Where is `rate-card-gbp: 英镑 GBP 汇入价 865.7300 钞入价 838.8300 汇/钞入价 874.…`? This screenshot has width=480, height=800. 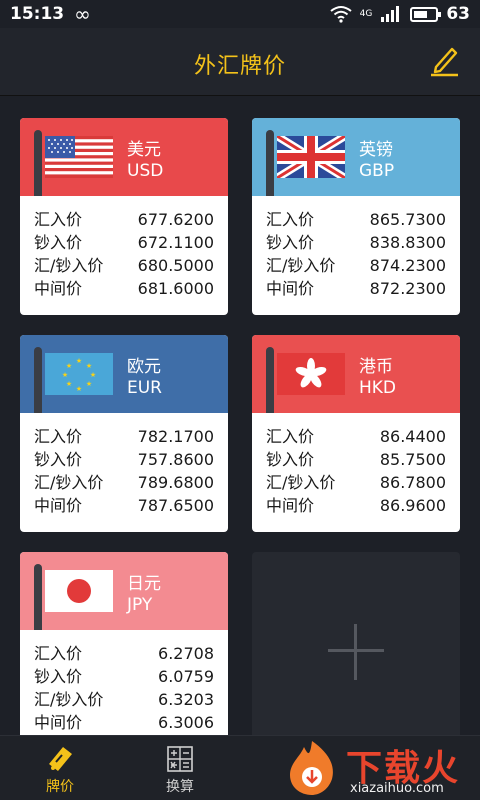
rate-card-gbp: 英镑 GBP 汇入价 865.7300 钞入价 838.8300 汇/钞入价 874.… is located at coordinates (356, 216).